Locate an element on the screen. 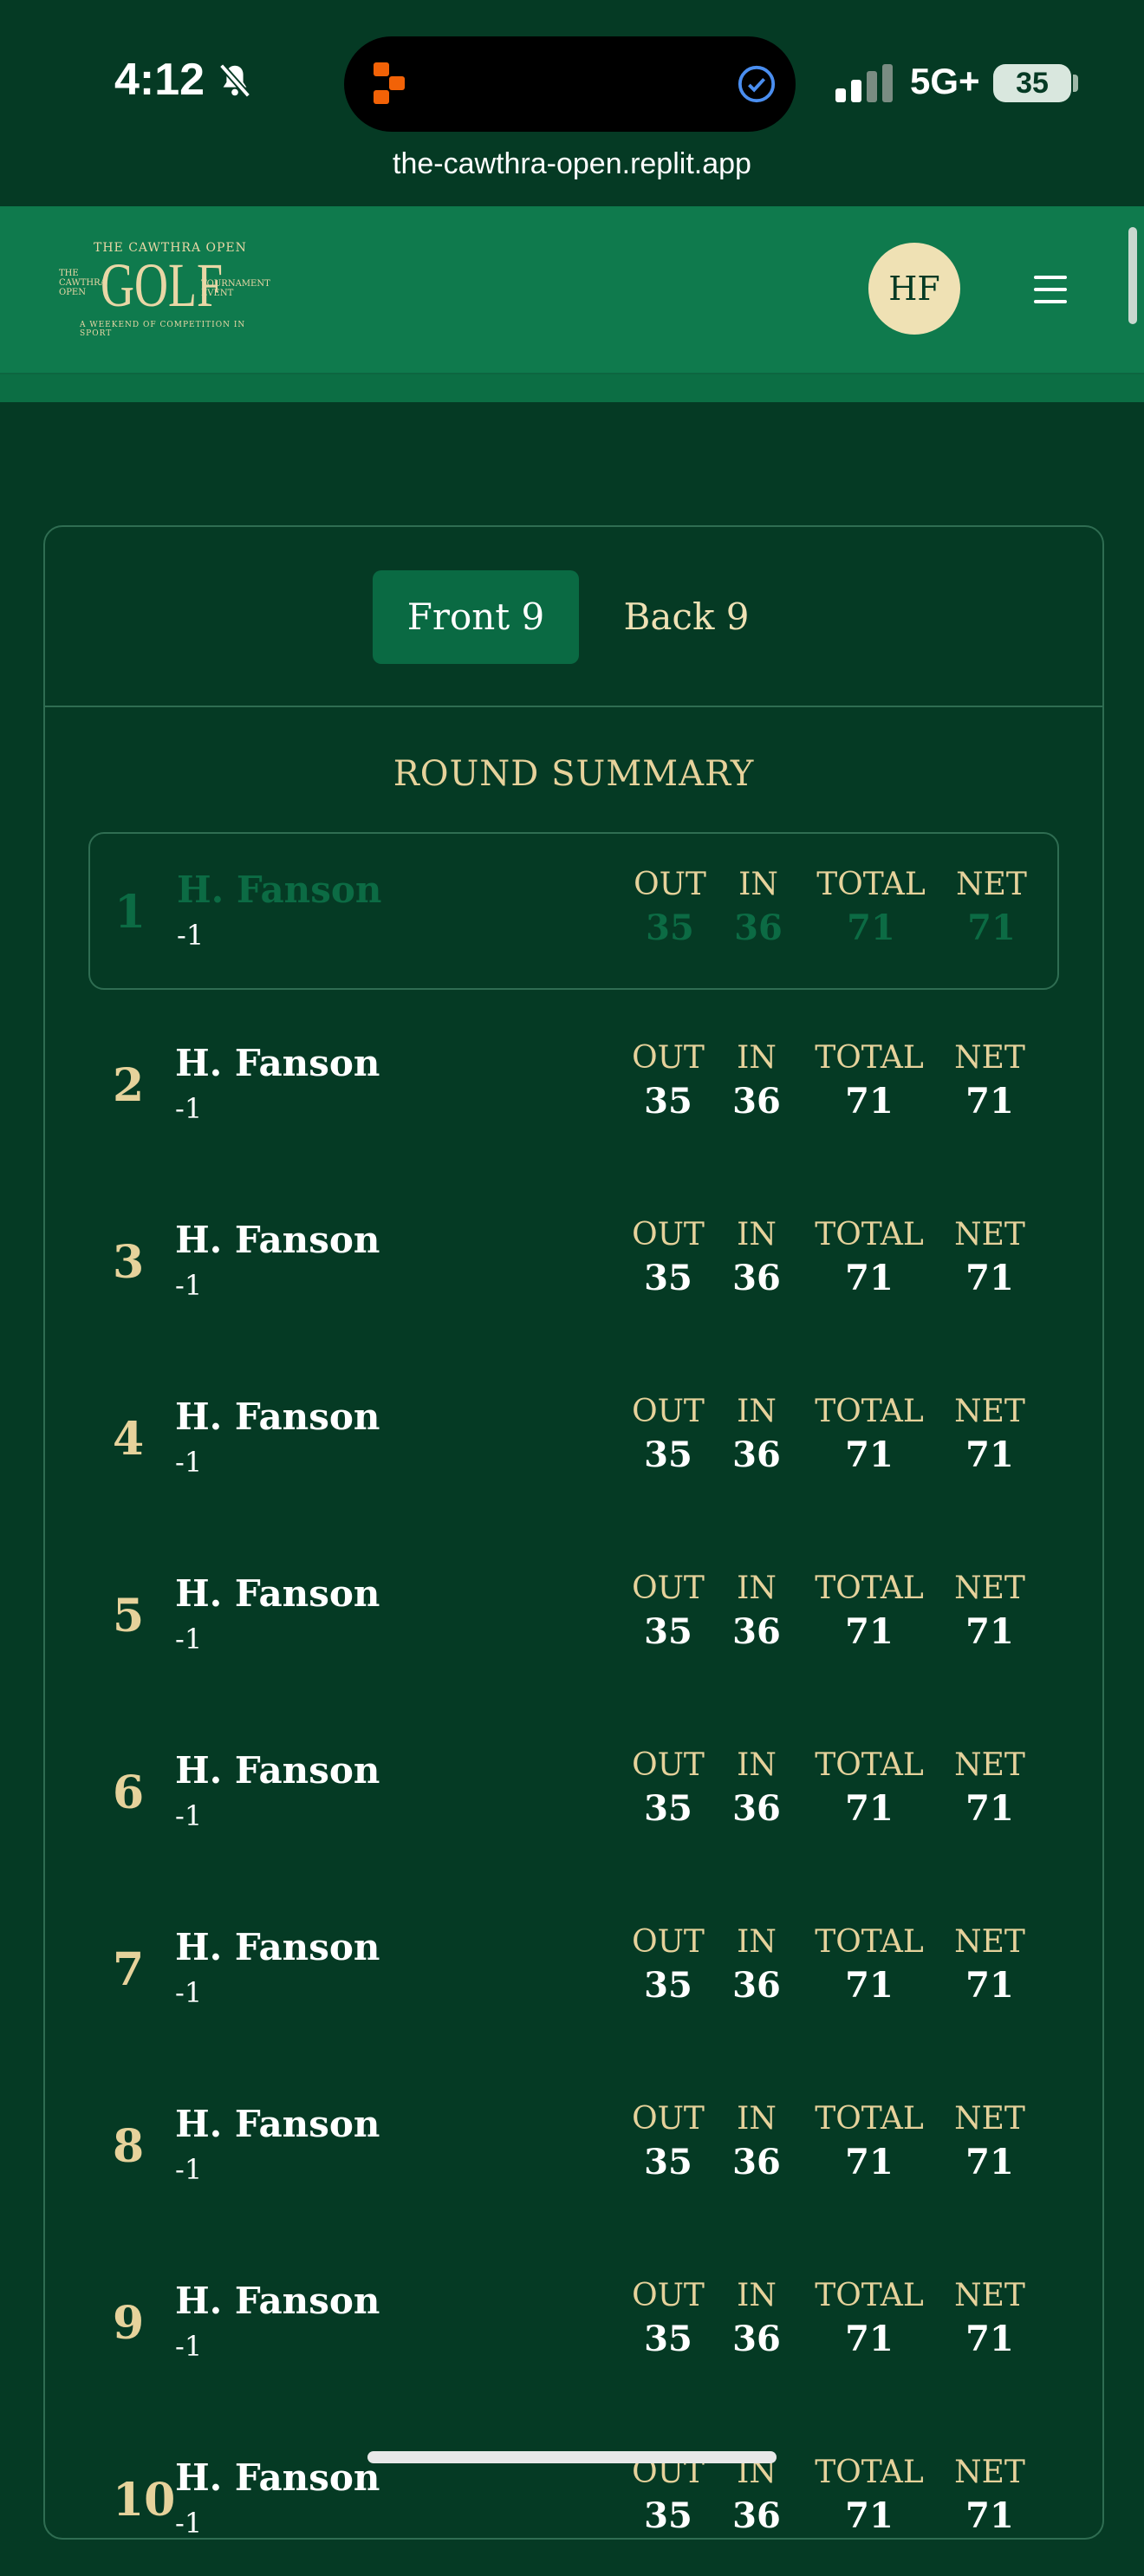 The width and height of the screenshot is (1144, 2576). leaderboard-row: 7 H. Fanson -1 OUT 35 IN 36 TOTAL 71 NET 71 is located at coordinates (572, 1968).